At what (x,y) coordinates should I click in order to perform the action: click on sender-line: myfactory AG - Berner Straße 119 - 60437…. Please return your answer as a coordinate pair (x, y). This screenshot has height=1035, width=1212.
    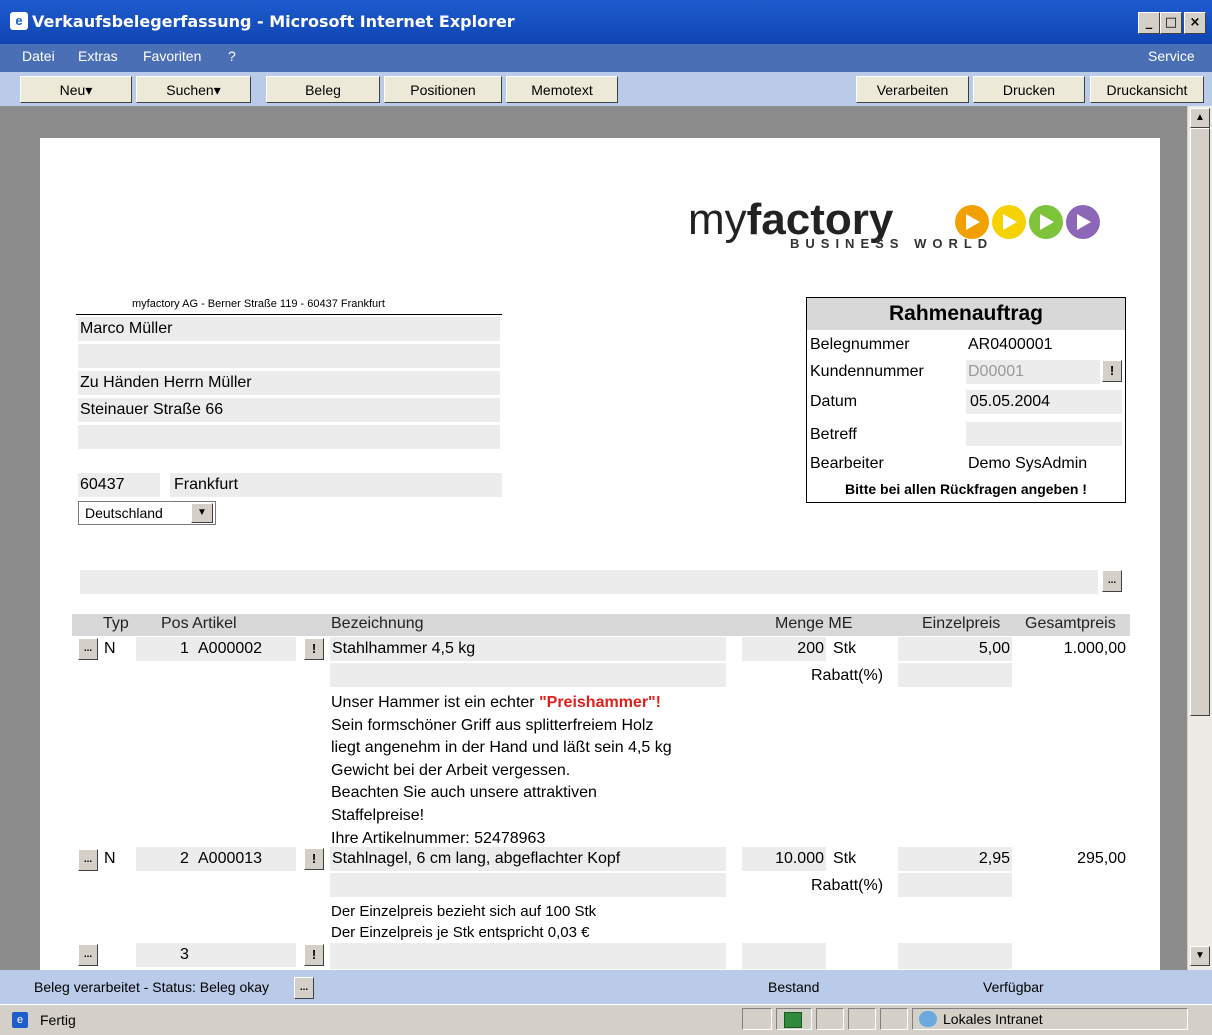
    Looking at the image, I should click on (258, 304).